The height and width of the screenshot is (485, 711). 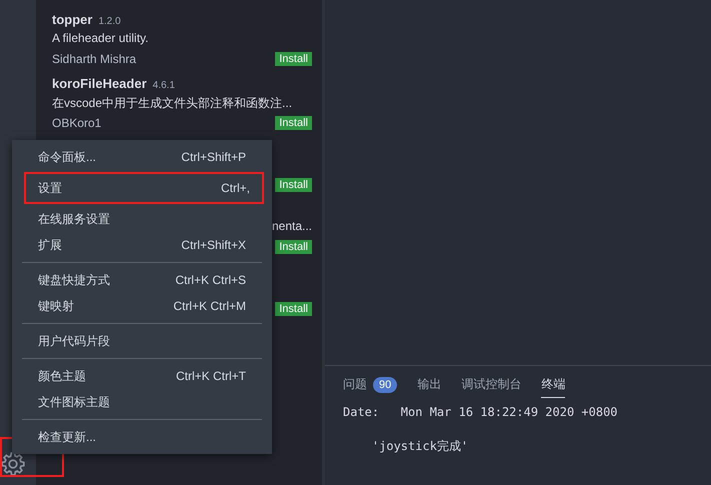 I want to click on panel-tab: 终端, so click(x=553, y=385).